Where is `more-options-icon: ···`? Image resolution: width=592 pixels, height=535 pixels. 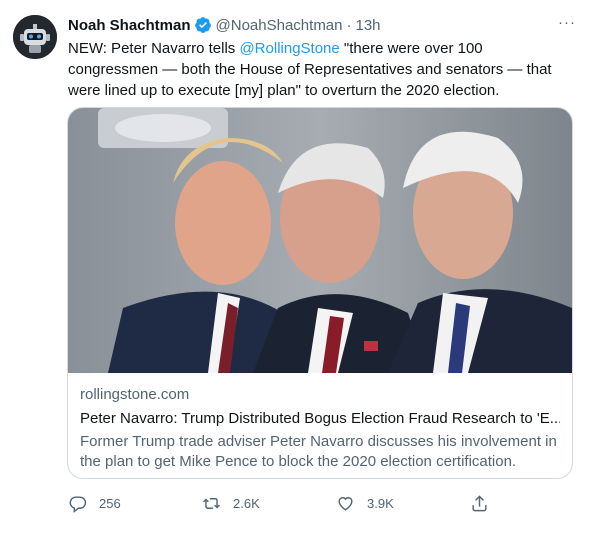
more-options-icon: ··· is located at coordinates (567, 22).